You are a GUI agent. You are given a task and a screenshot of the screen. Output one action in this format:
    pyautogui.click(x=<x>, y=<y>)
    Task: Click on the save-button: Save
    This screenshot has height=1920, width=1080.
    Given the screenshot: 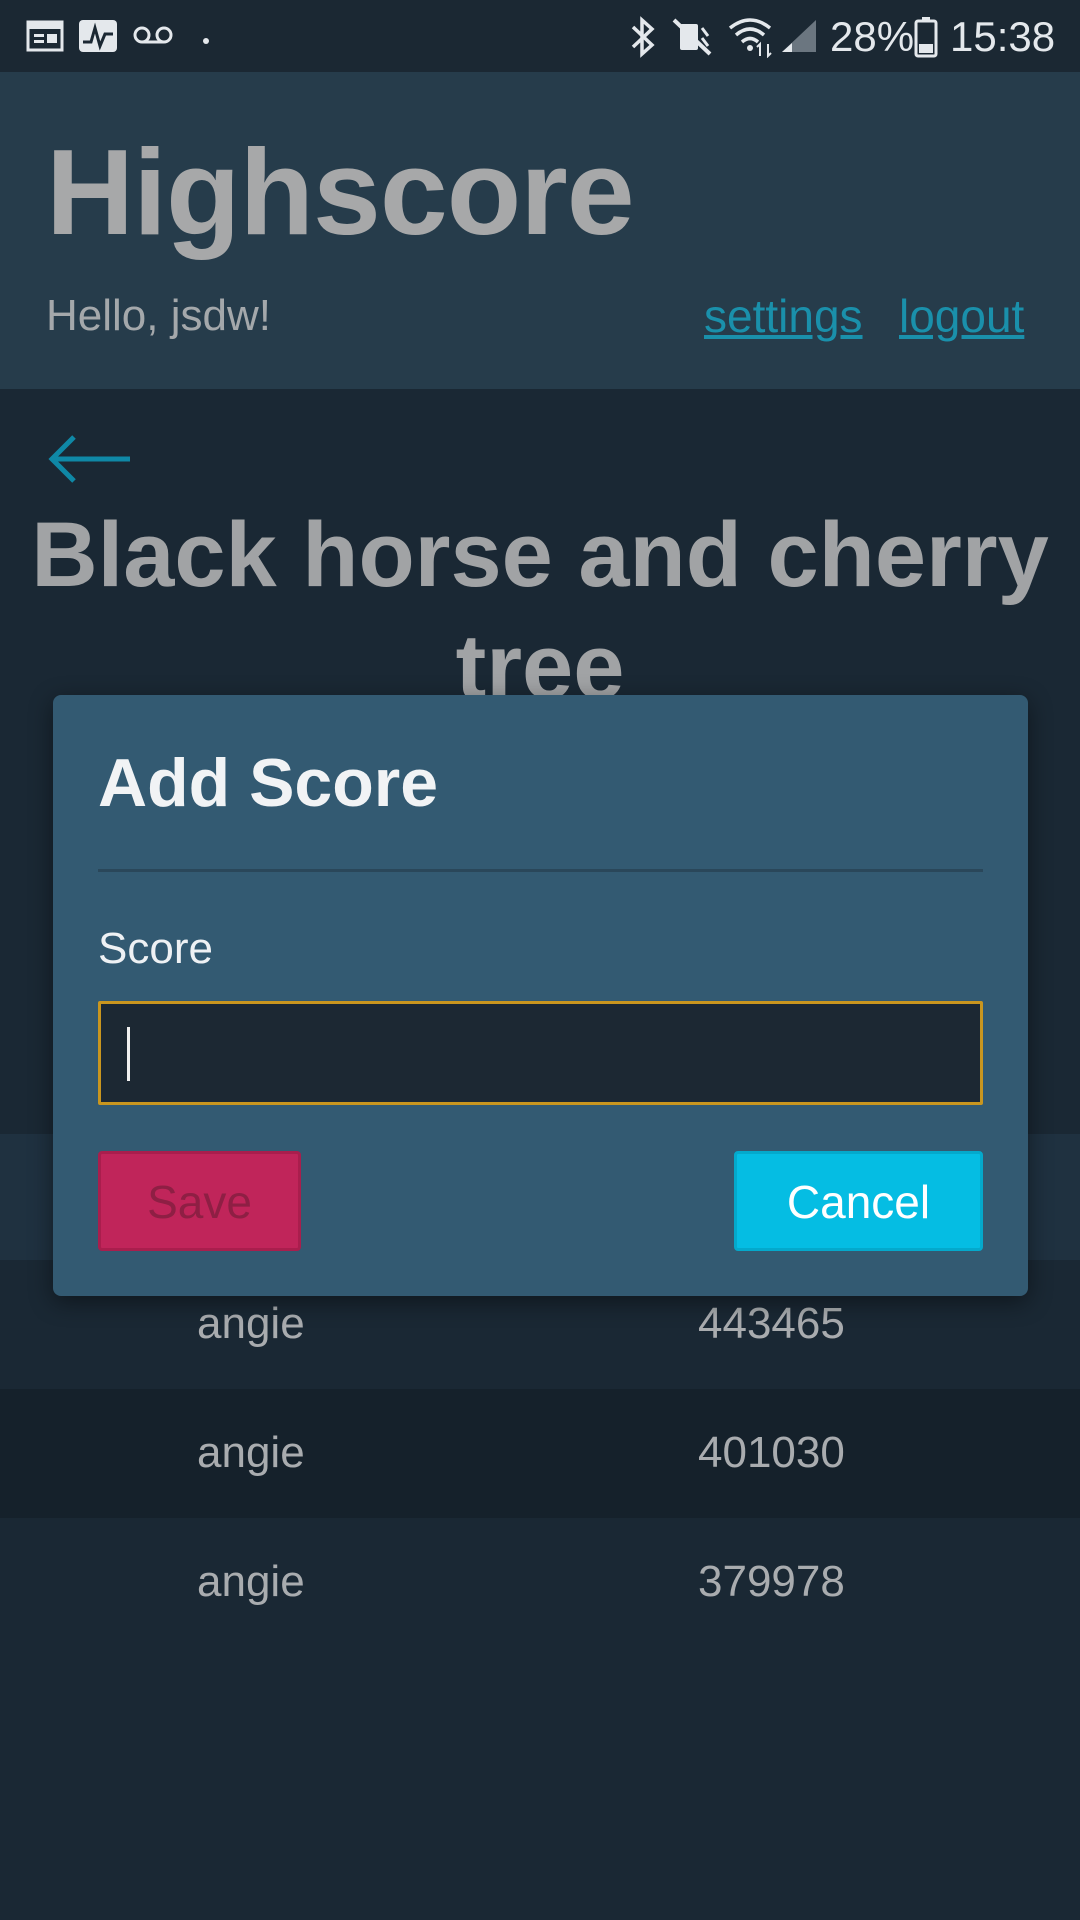 What is the action you would take?
    pyautogui.click(x=199, y=1201)
    